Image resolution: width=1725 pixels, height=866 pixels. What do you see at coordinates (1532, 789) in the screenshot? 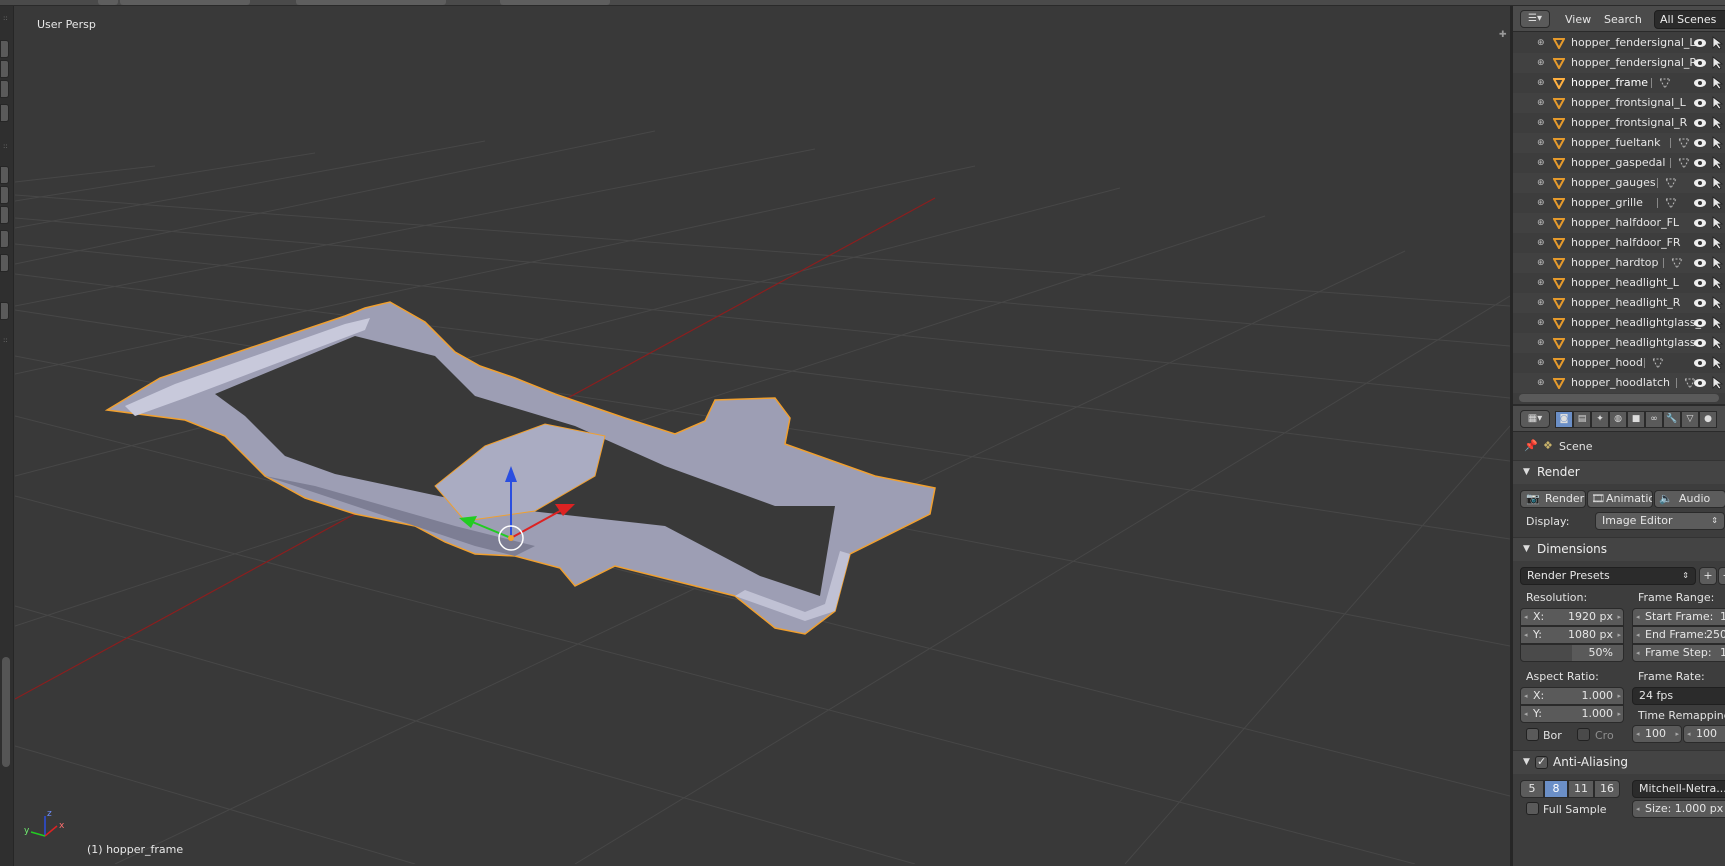
I see `aa-sample-5: 5` at bounding box center [1532, 789].